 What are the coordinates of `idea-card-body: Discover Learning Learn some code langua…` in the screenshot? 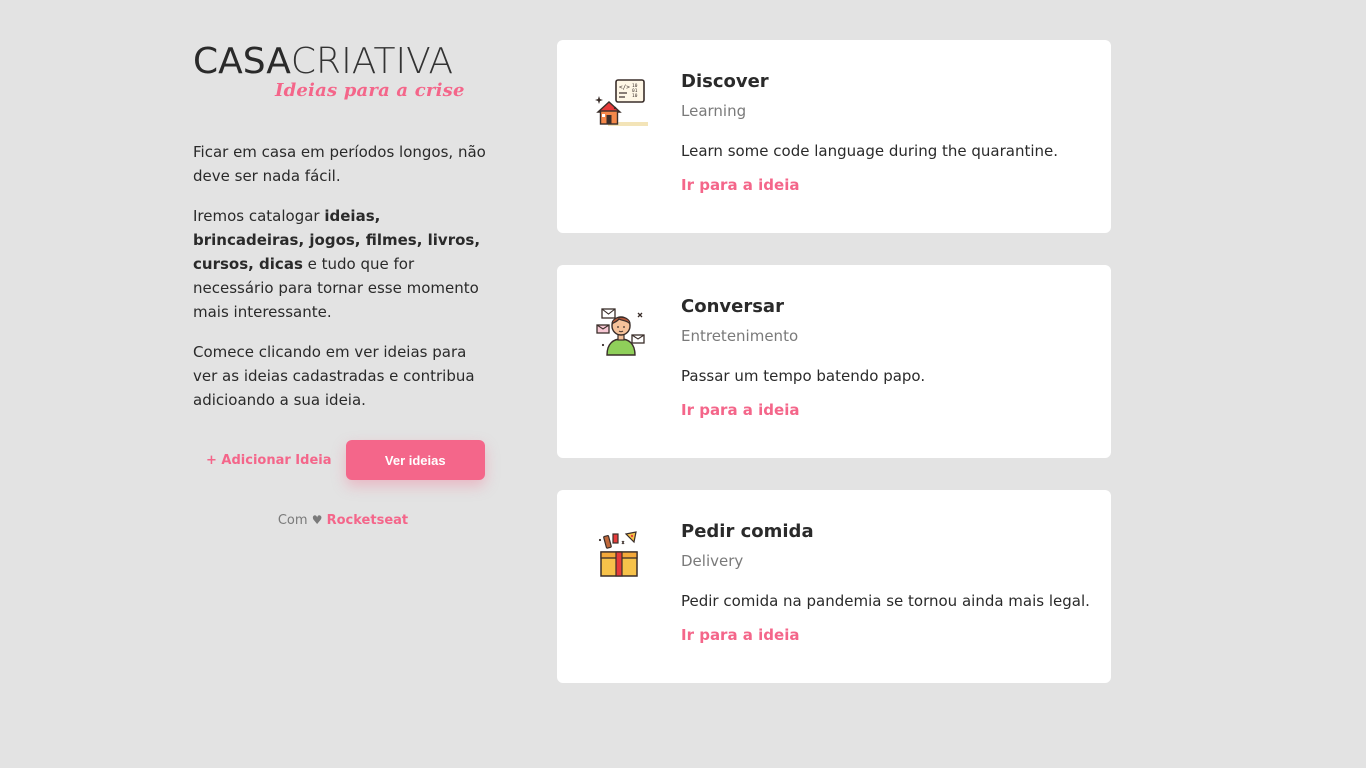 It's located at (886, 132).